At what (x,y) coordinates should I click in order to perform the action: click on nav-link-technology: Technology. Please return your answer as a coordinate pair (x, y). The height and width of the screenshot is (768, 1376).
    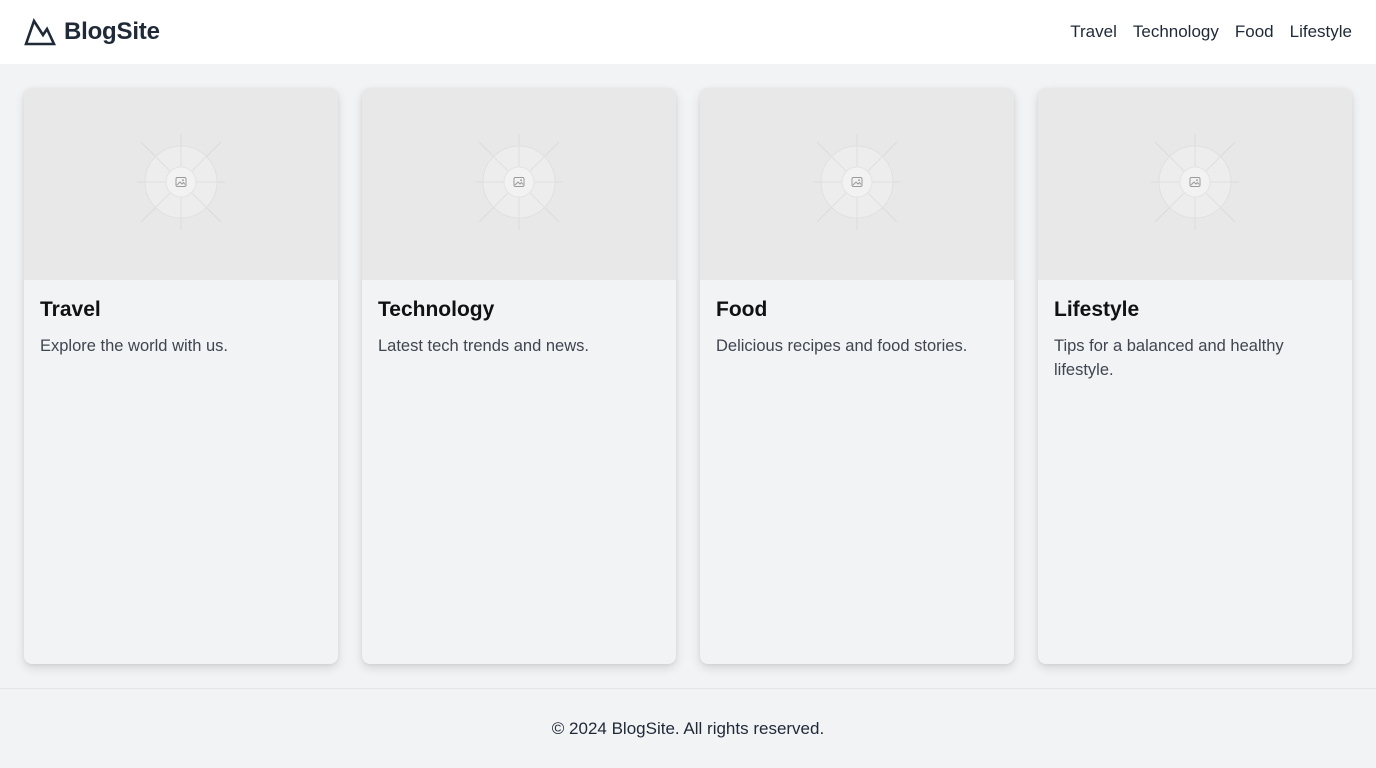
    Looking at the image, I should click on (1176, 32).